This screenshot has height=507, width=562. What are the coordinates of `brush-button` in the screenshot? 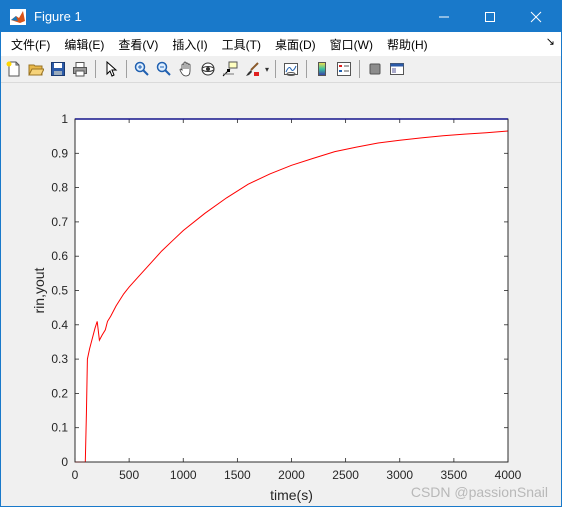 It's located at (252, 69).